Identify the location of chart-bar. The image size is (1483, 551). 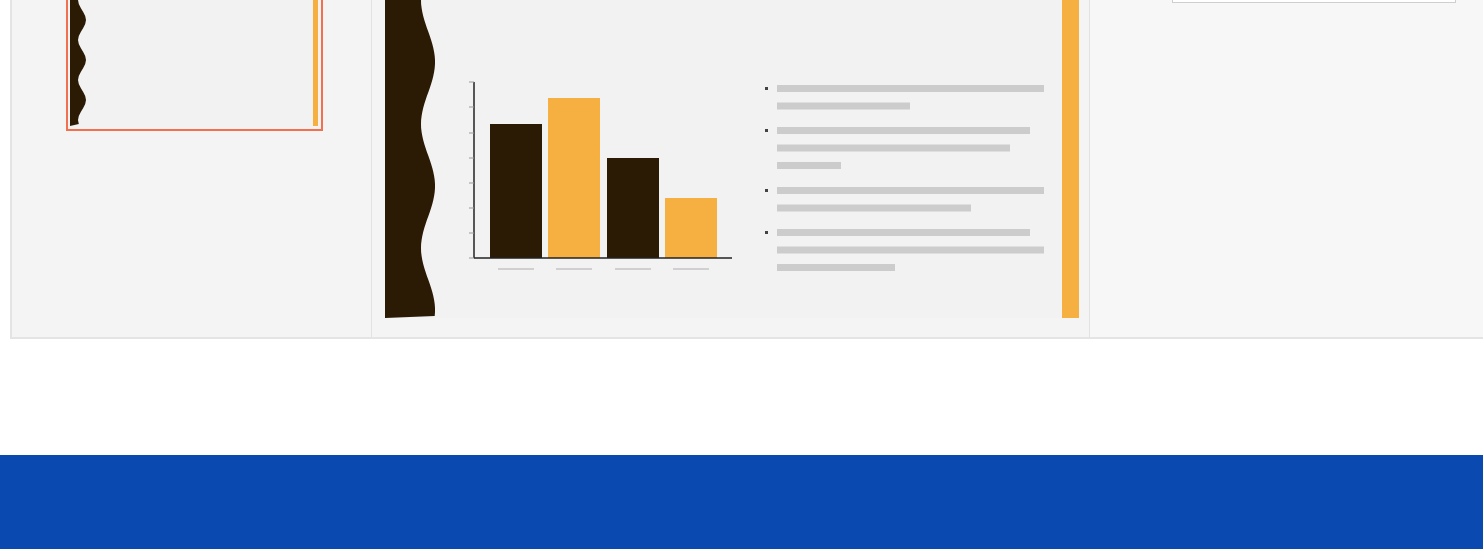
(691, 228).